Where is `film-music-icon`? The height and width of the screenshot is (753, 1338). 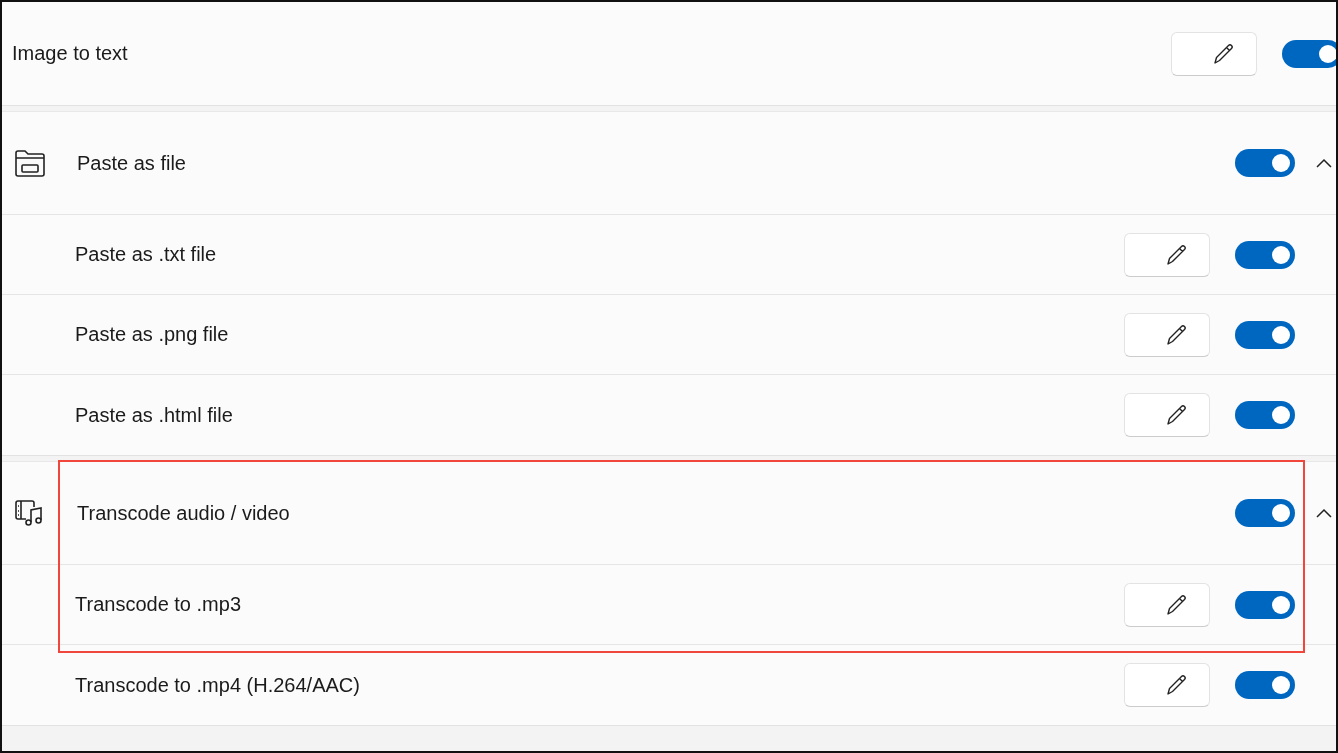
film-music-icon is located at coordinates (29, 513).